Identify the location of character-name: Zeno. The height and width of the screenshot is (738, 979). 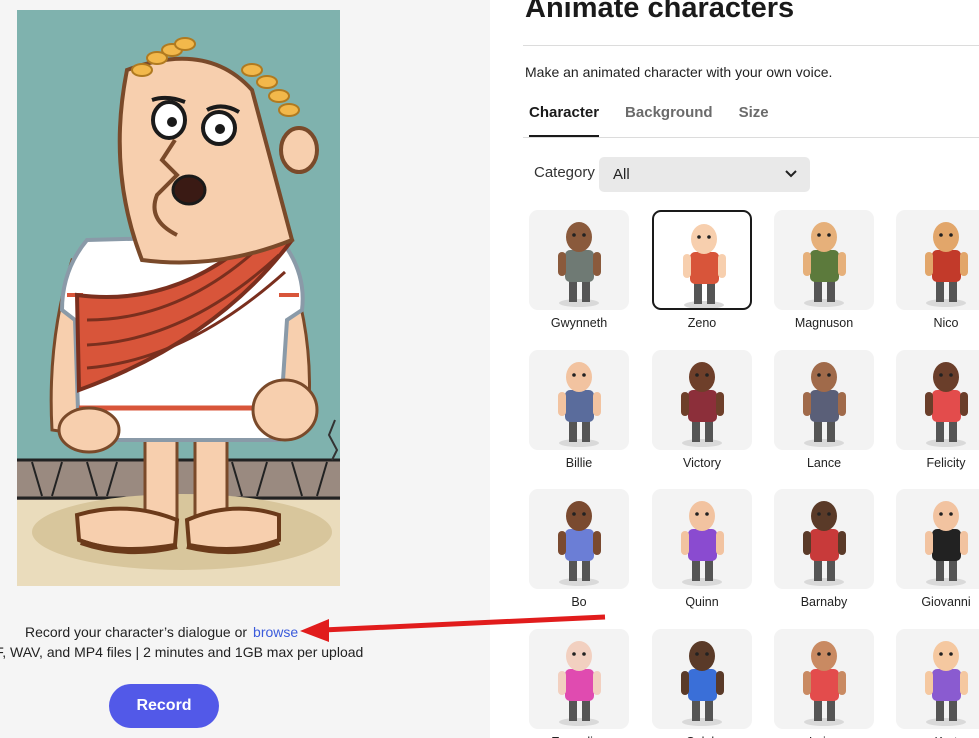
(702, 323).